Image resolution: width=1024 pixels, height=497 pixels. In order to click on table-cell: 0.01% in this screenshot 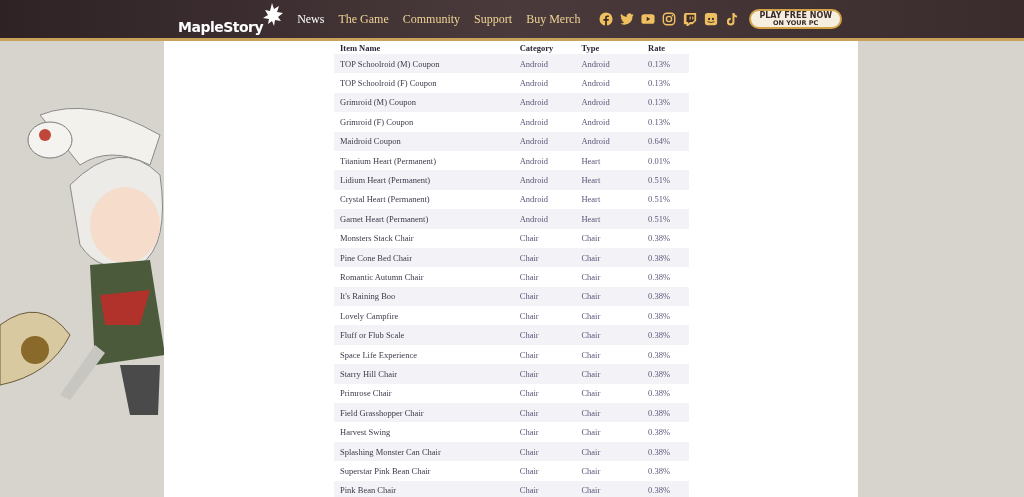, I will do `click(665, 160)`.